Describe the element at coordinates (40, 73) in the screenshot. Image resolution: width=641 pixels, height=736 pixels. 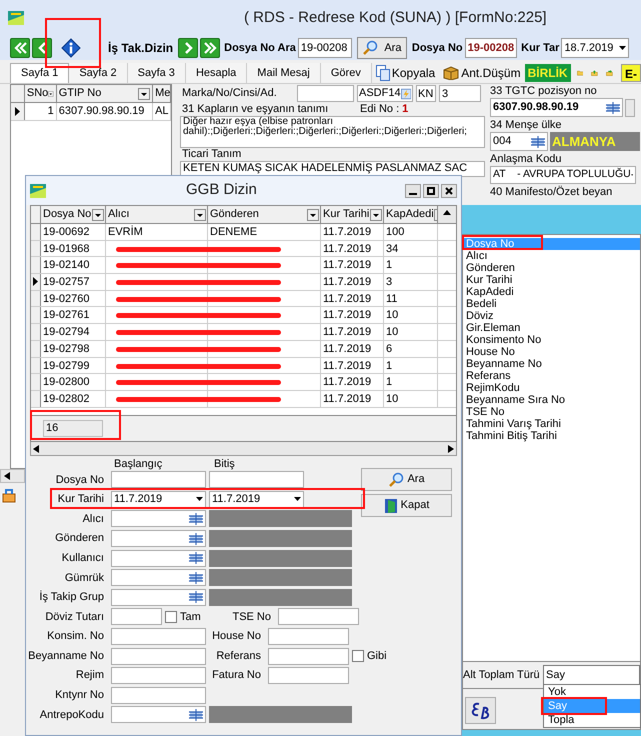
I see `tab: Sayfa 1` at that location.